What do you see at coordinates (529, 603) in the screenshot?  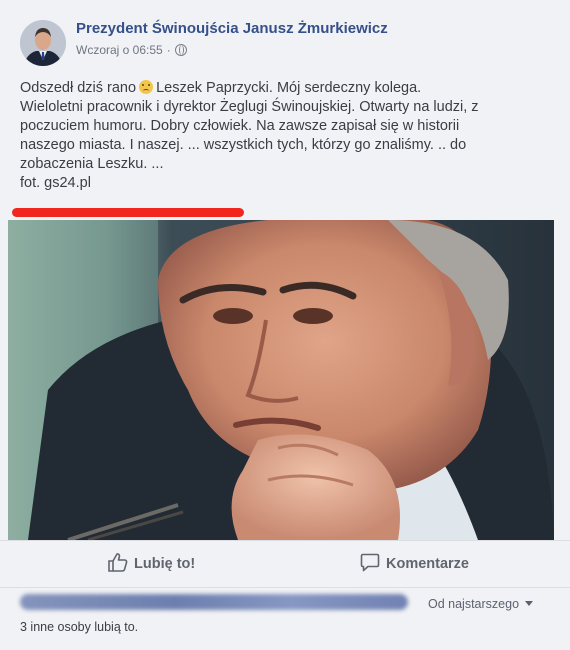 I see `chevron-down-icon` at bounding box center [529, 603].